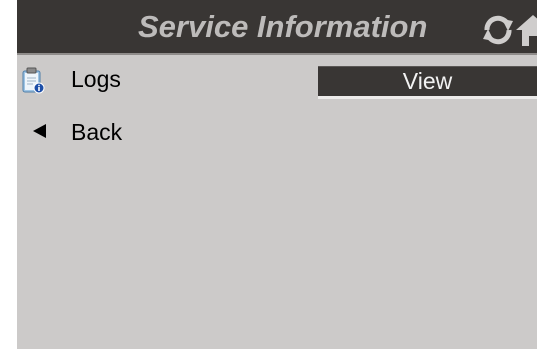  What do you see at coordinates (283, 26) in the screenshot?
I see `page-title: Service Information` at bounding box center [283, 26].